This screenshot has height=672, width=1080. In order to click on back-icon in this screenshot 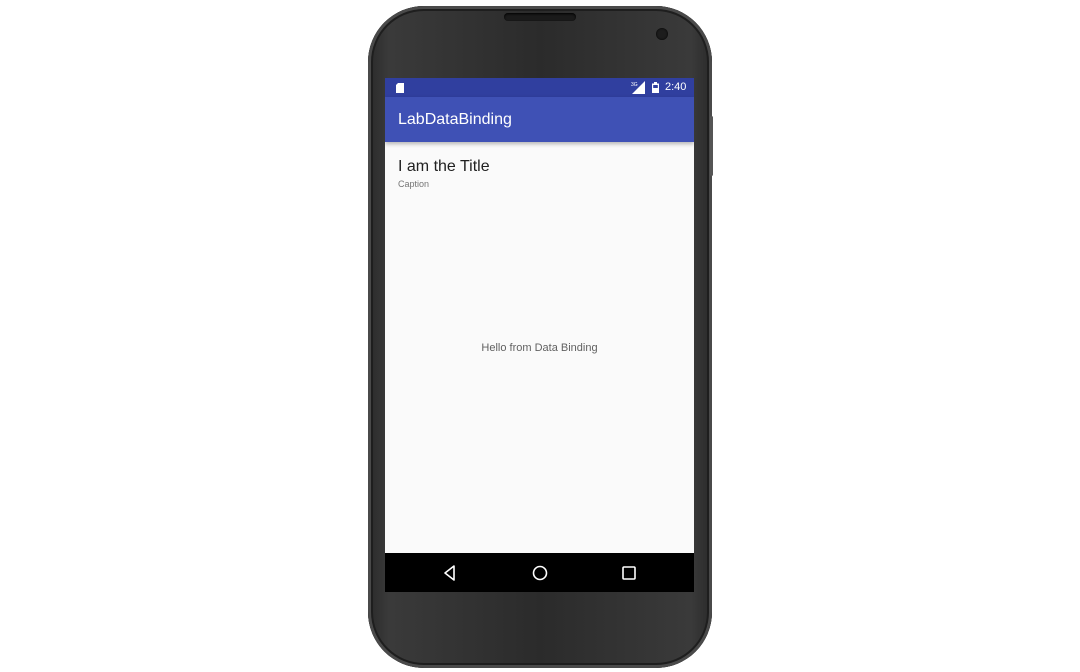, I will do `click(450, 573)`.